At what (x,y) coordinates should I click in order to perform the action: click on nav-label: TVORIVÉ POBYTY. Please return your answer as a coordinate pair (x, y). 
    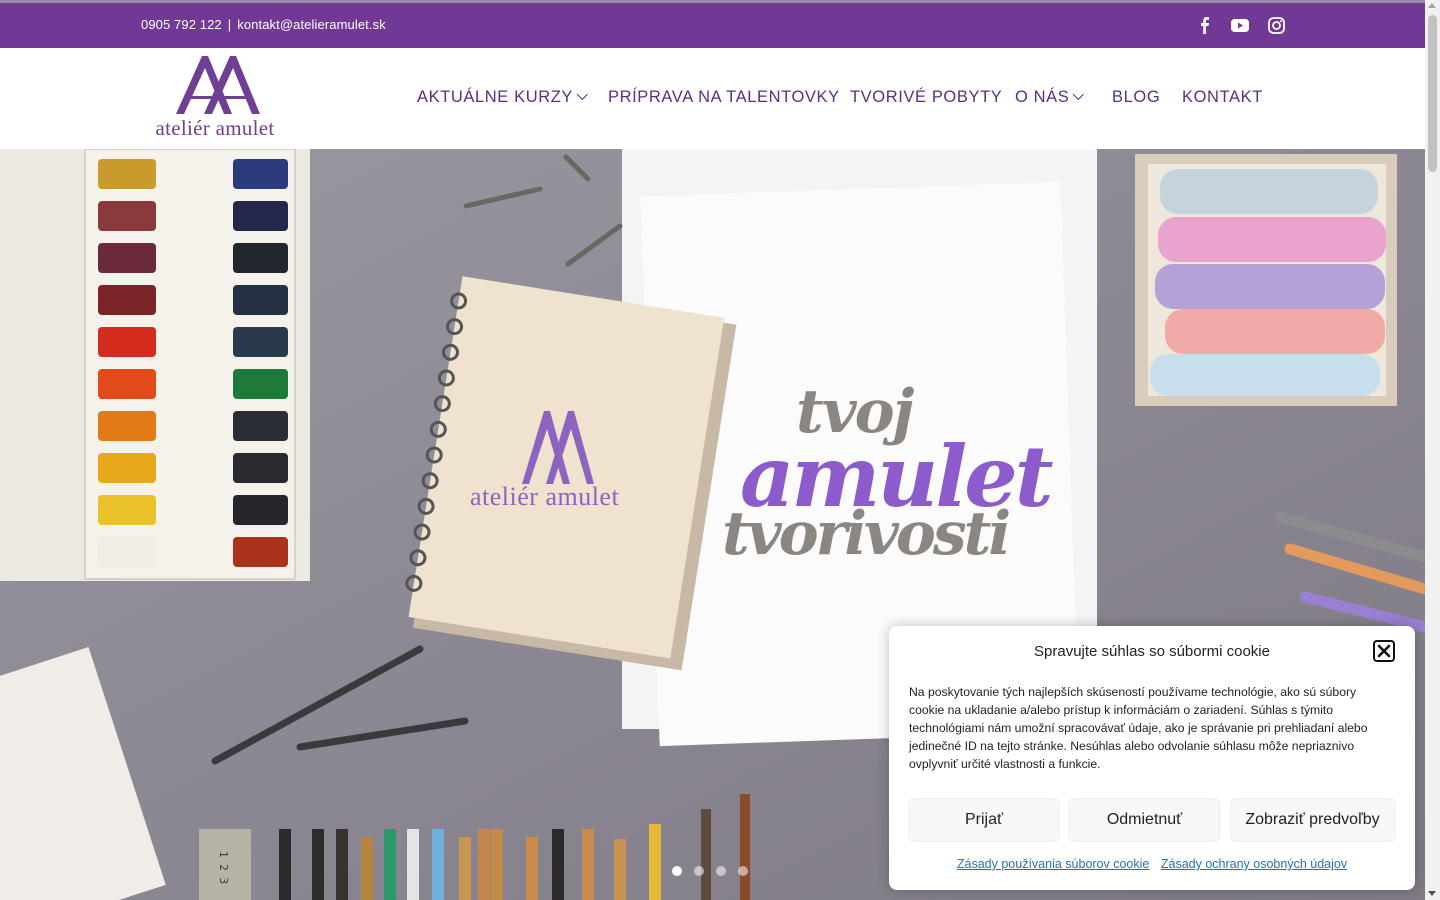
    Looking at the image, I should click on (926, 97).